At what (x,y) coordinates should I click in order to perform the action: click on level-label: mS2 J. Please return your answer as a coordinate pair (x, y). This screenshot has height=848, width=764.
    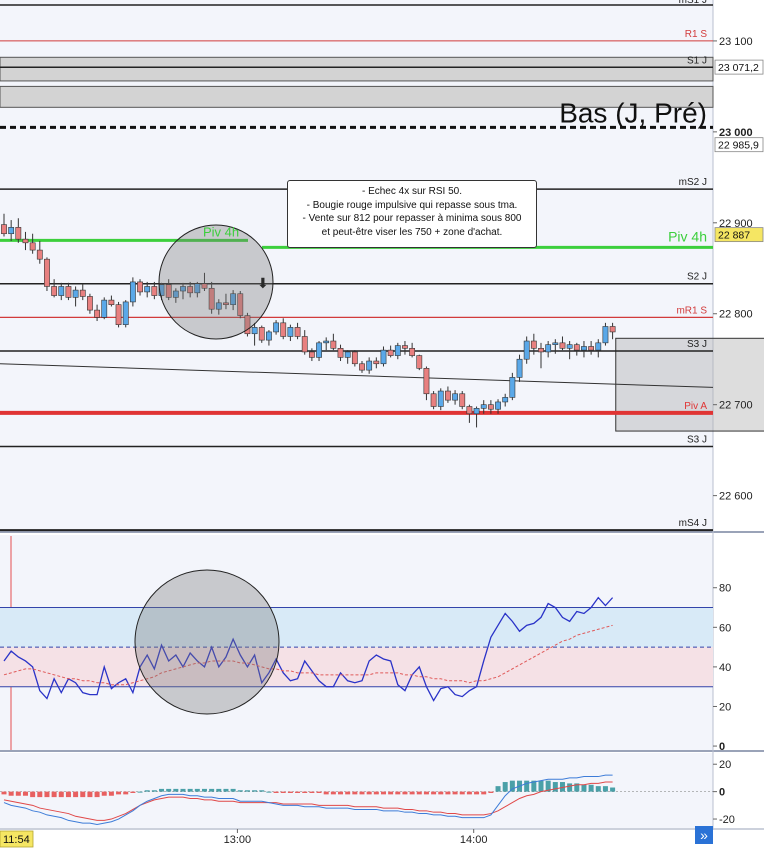
    Looking at the image, I should click on (693, 182).